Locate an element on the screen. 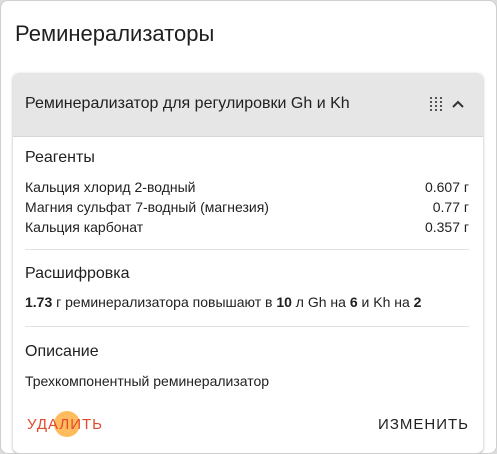  reagent-amount: 0.607 г is located at coordinates (446, 187).